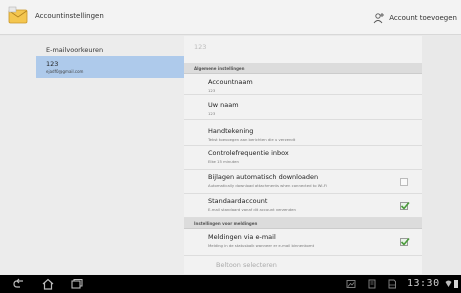 The width and height of the screenshot is (461, 293). What do you see at coordinates (303, 158) in the screenshot?
I see `pref-inbox-check-frequency: Controlefrequentie inbox Elke 15 minuten` at bounding box center [303, 158].